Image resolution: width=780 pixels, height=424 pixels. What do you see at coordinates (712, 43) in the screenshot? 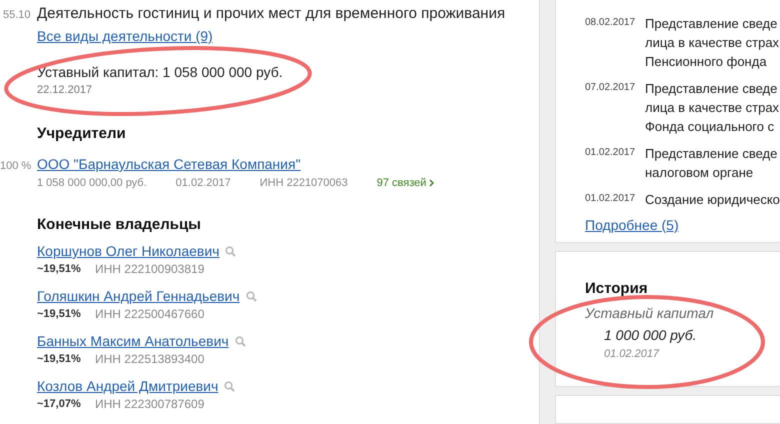
I see `event-text: Представление сведе лица в качестве страх Пенсионного фонда` at bounding box center [712, 43].